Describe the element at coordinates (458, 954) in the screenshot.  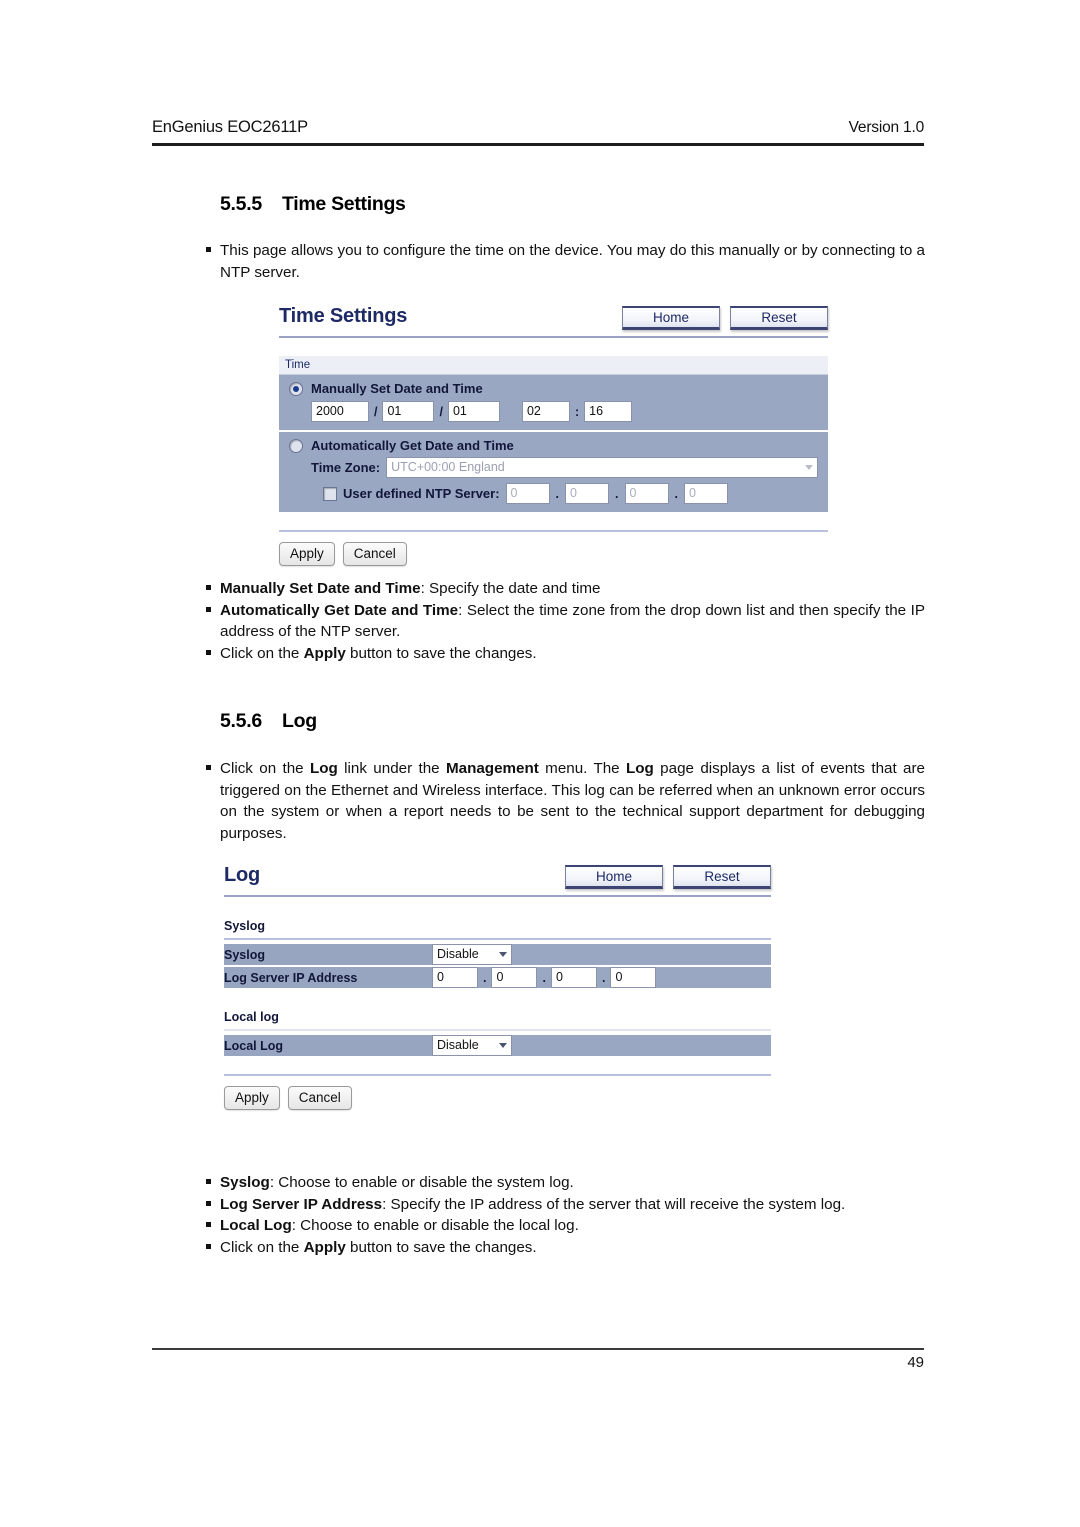
I see `syslog-selected-value: Disable` at that location.